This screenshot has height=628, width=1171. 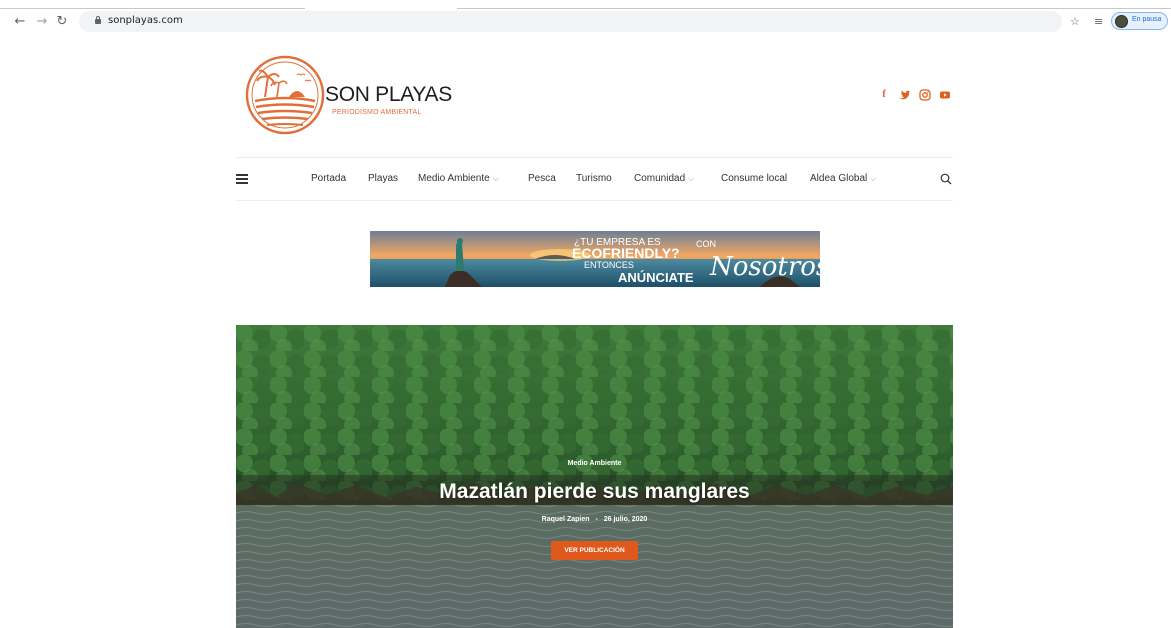 What do you see at coordinates (884, 95) in the screenshot?
I see `facebook-icon: f` at bounding box center [884, 95].